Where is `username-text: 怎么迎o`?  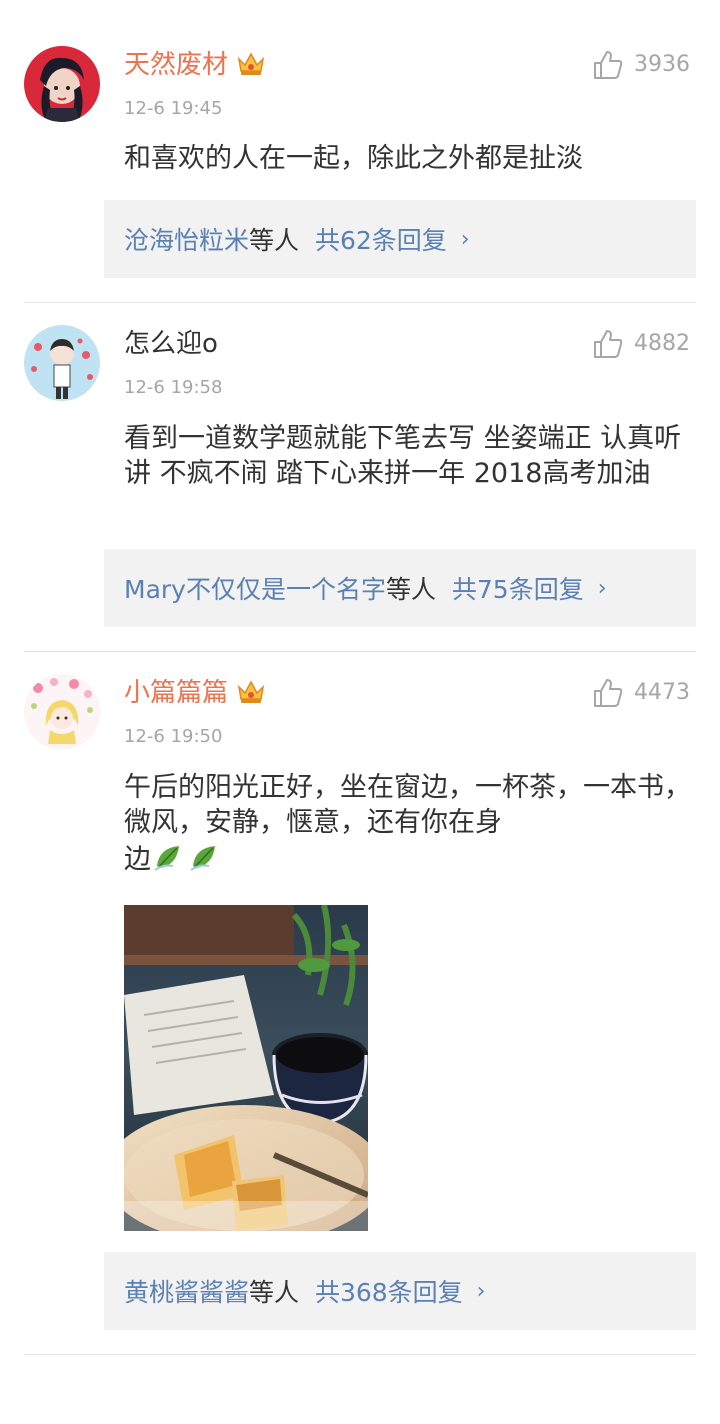 username-text: 怎么迎o is located at coordinates (171, 344).